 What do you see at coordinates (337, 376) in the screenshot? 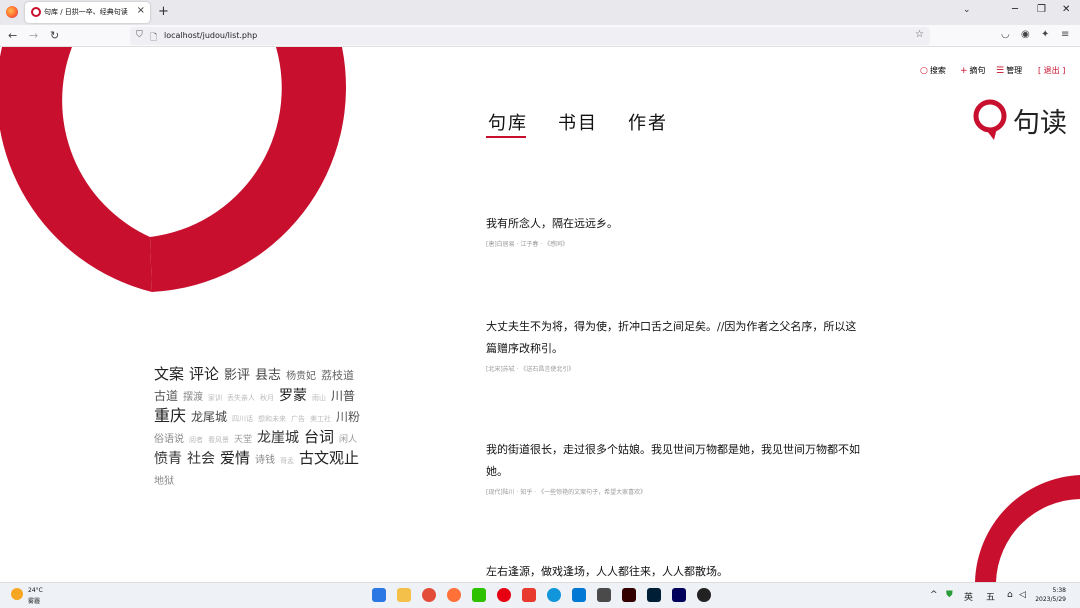
I see `tag-cloud-item: 荔枝道` at bounding box center [337, 376].